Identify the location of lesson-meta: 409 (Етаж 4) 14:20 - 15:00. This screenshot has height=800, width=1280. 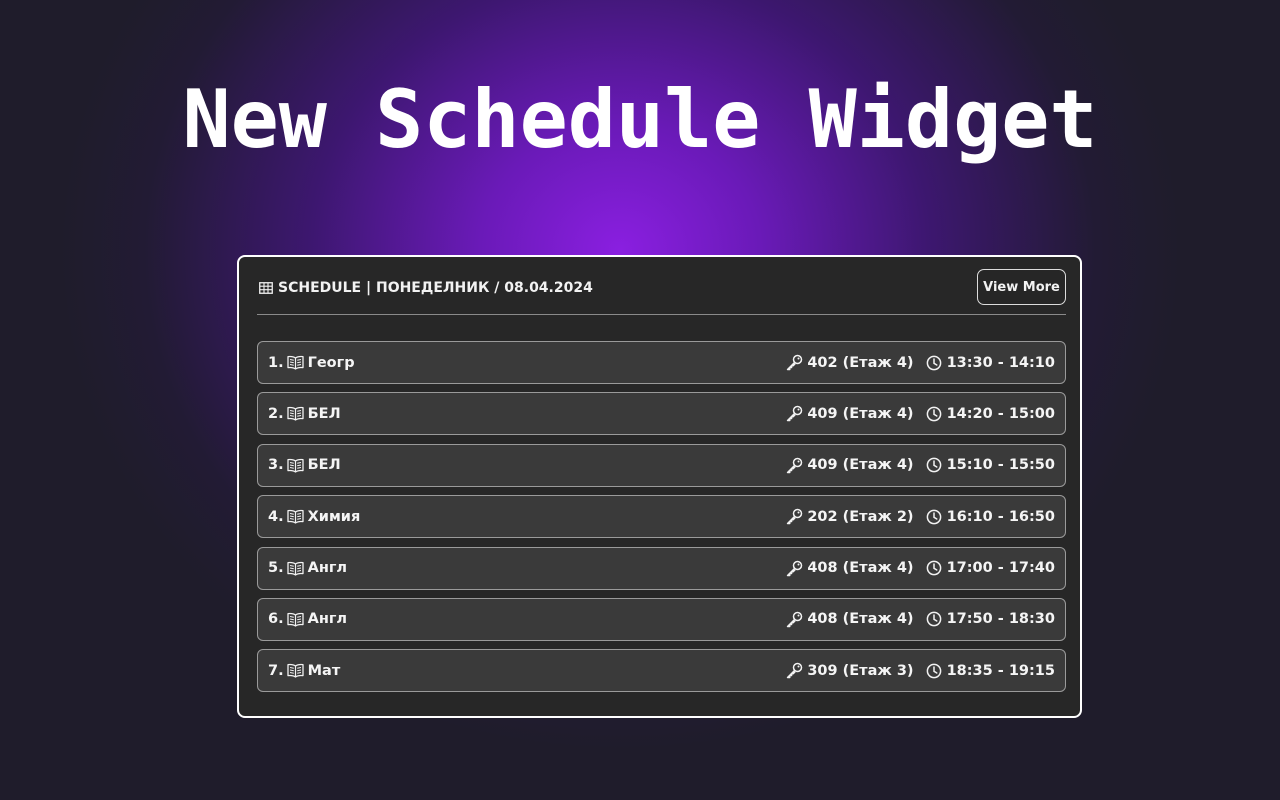
(920, 413).